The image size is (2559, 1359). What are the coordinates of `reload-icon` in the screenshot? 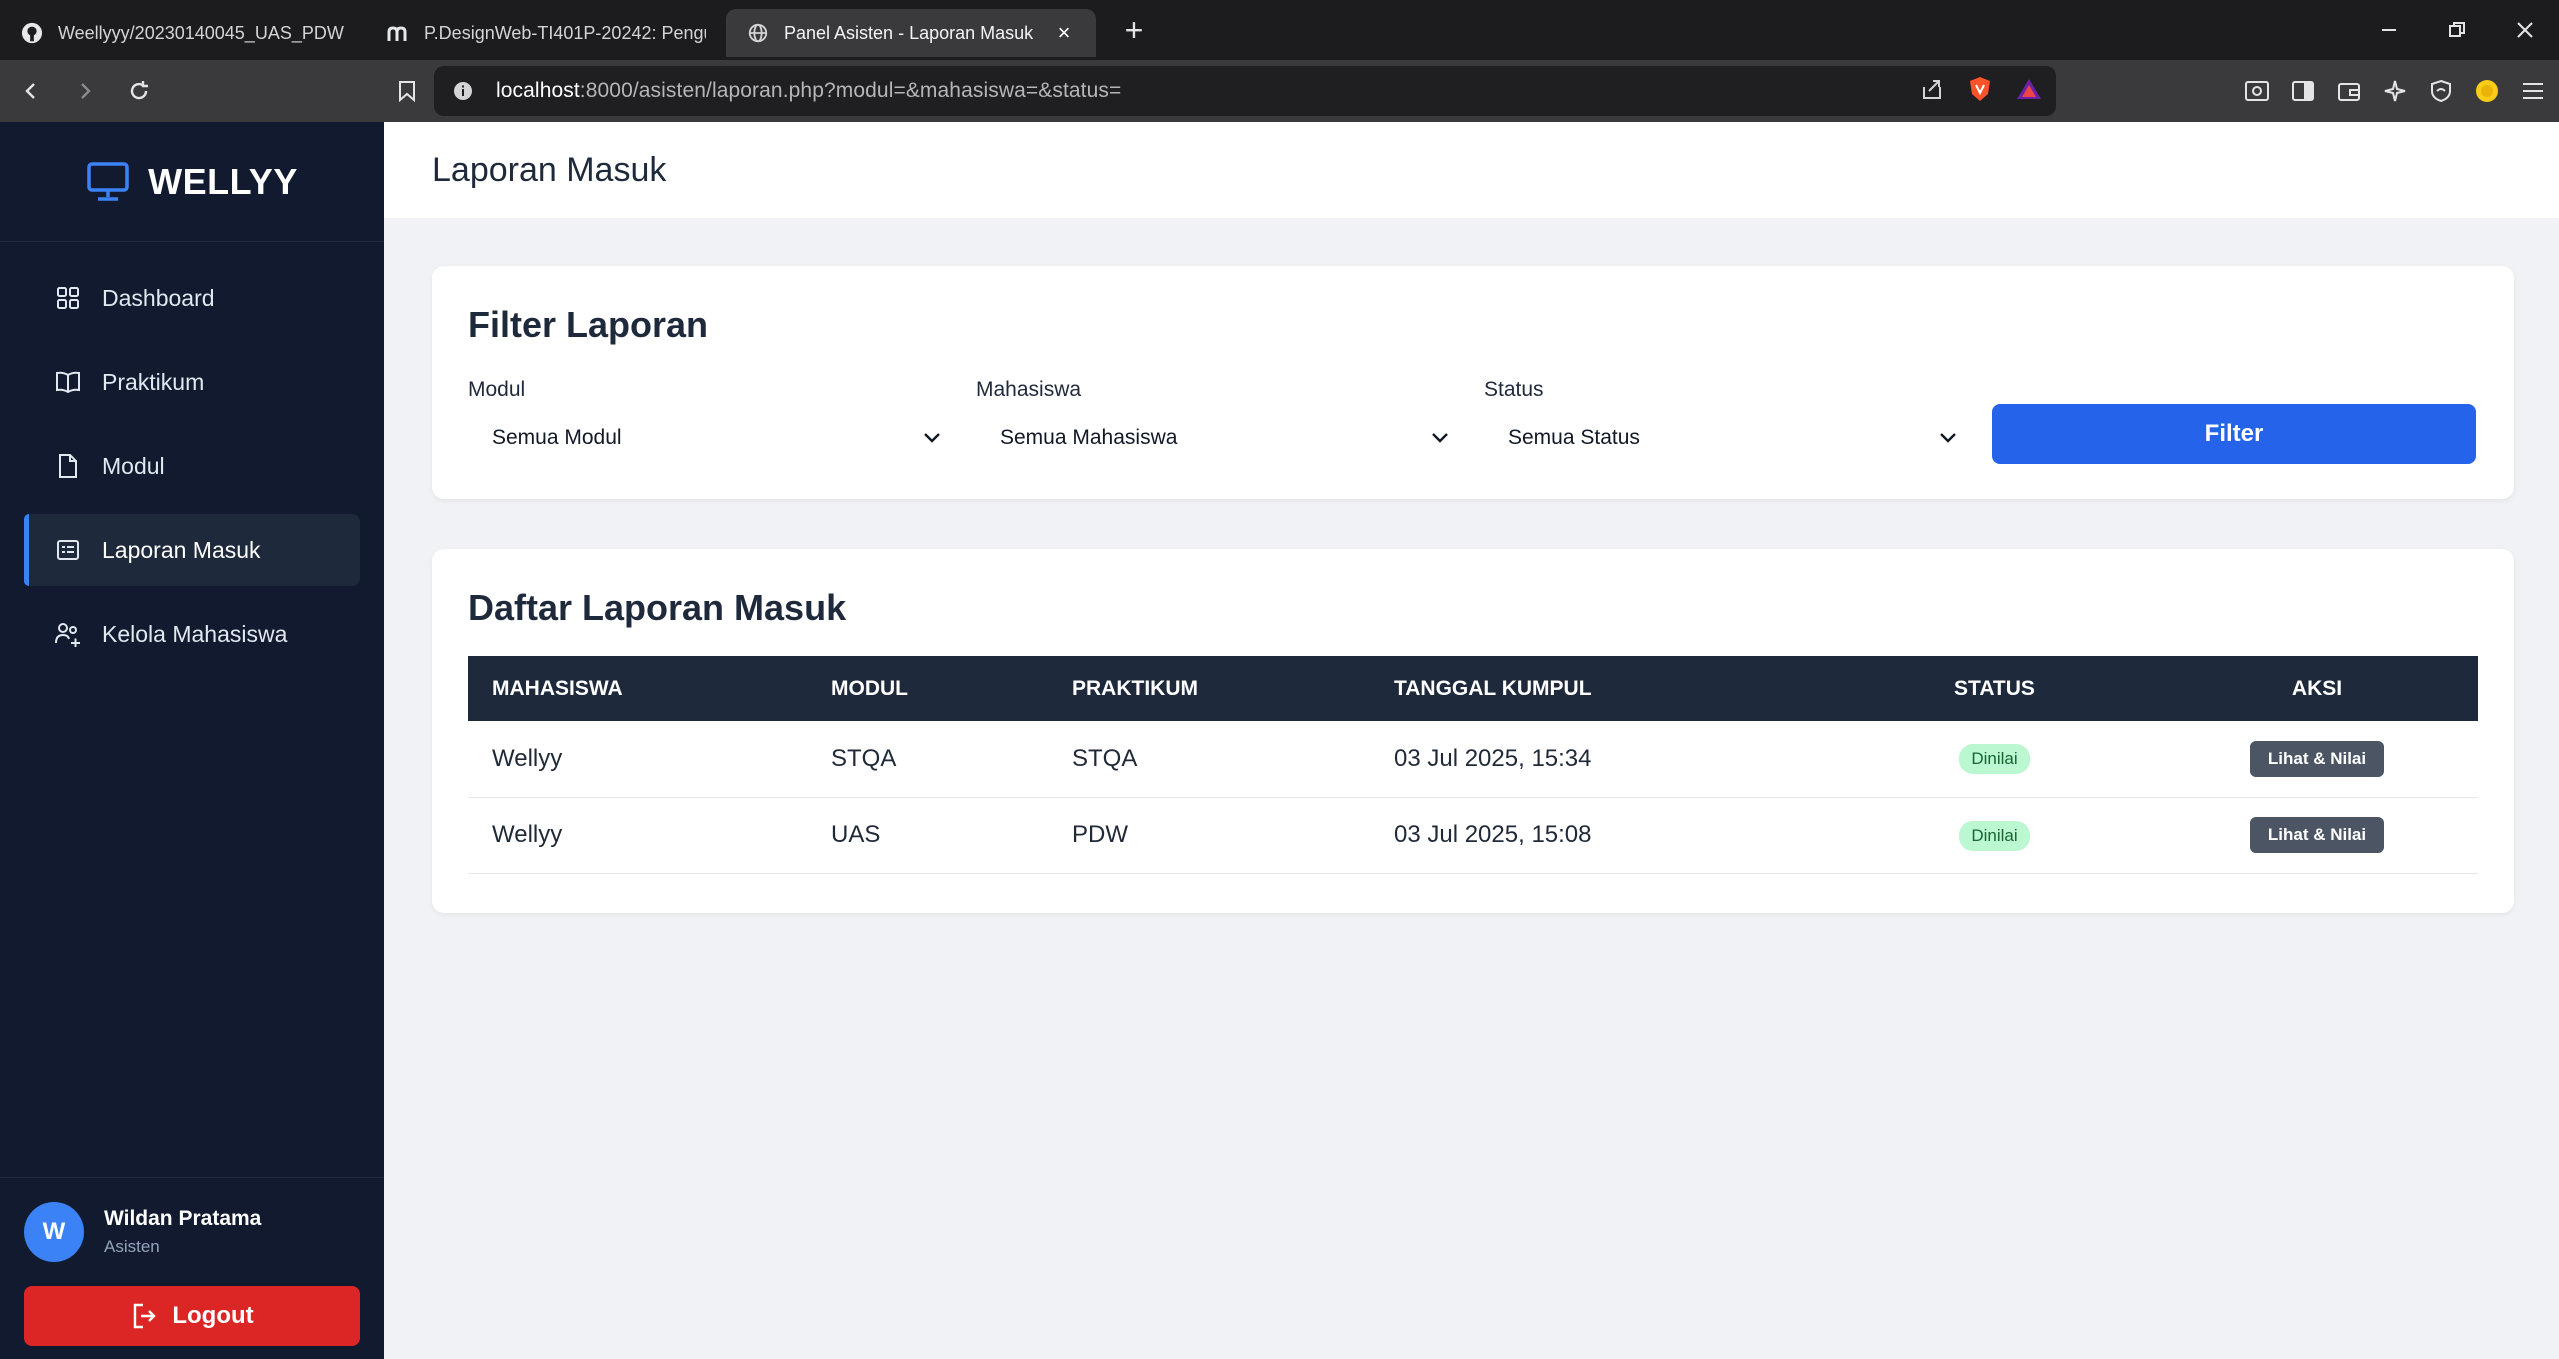 It's located at (139, 91).